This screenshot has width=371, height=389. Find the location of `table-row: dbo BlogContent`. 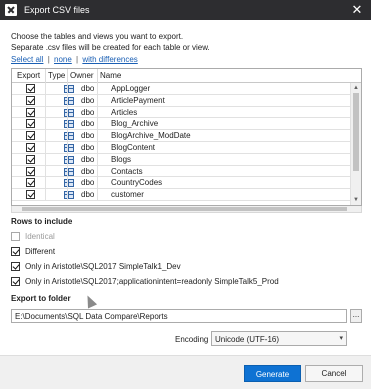

table-row: dbo BlogContent is located at coordinates (181, 147).